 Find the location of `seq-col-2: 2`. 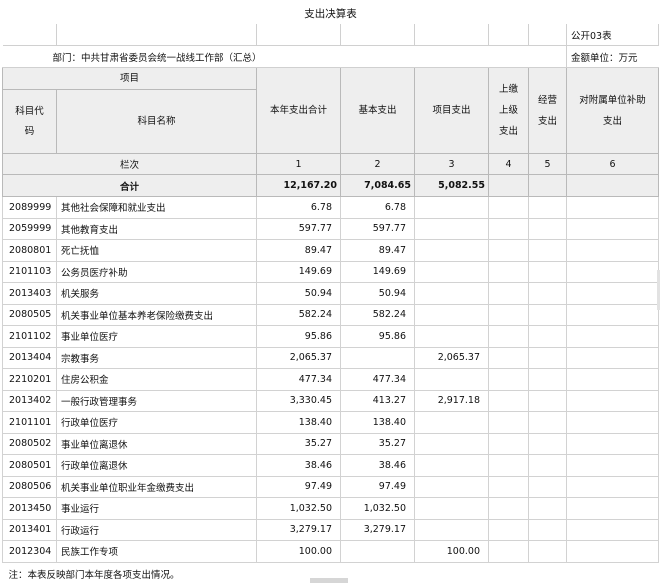

seq-col-2: 2 is located at coordinates (377, 164).